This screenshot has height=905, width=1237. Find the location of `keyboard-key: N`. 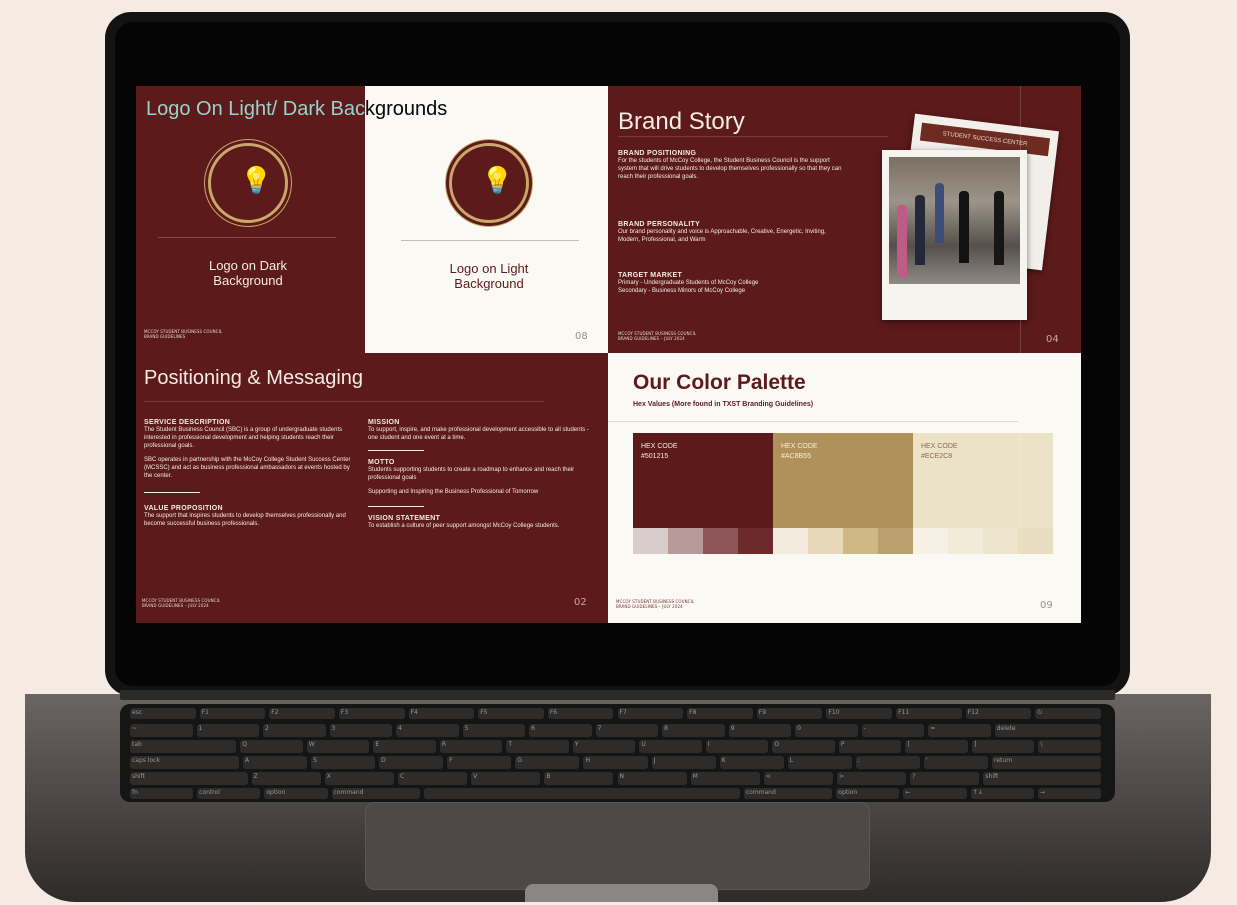

keyboard-key: N is located at coordinates (652, 778).